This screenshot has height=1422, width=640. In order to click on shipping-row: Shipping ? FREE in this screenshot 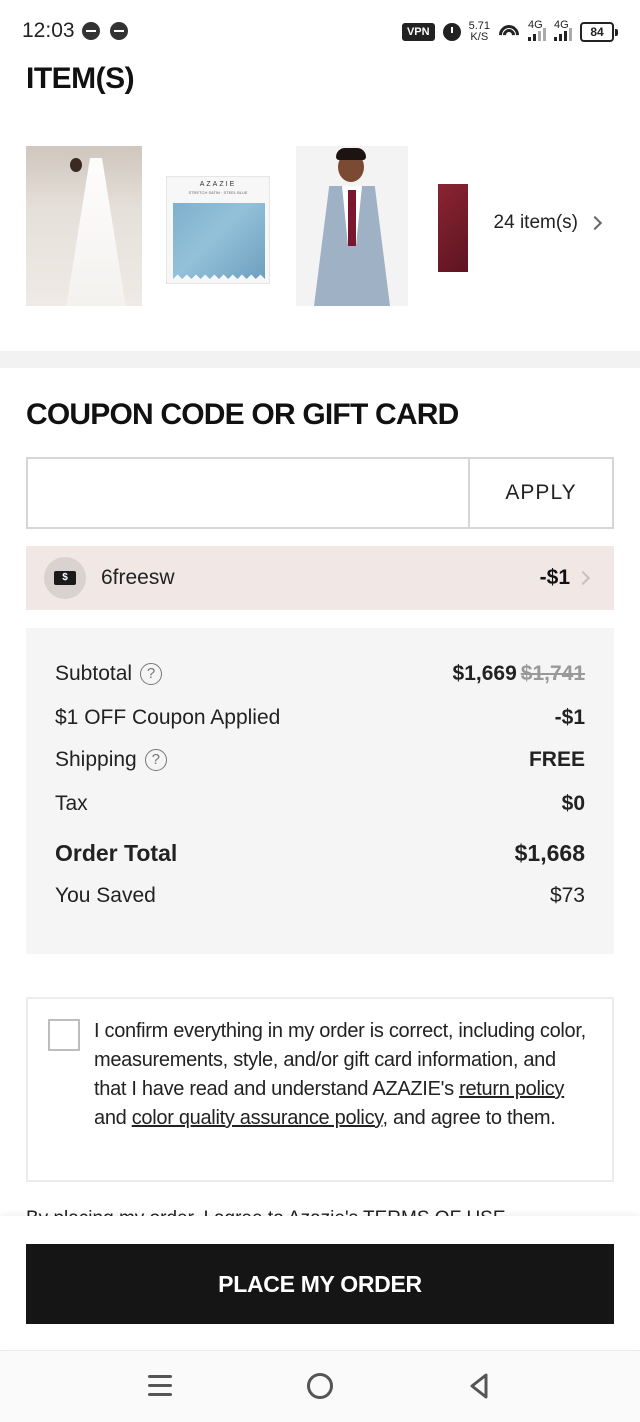, I will do `click(320, 760)`.